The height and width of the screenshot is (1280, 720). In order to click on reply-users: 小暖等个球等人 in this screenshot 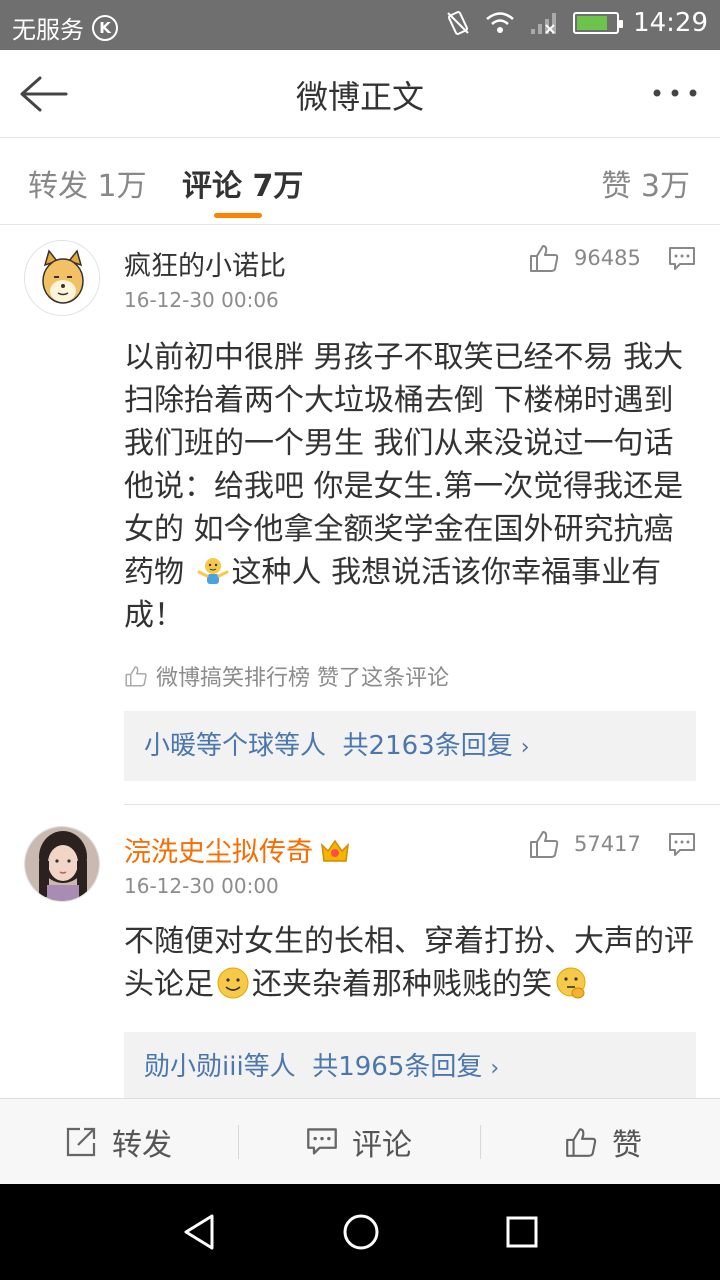, I will do `click(235, 746)`.